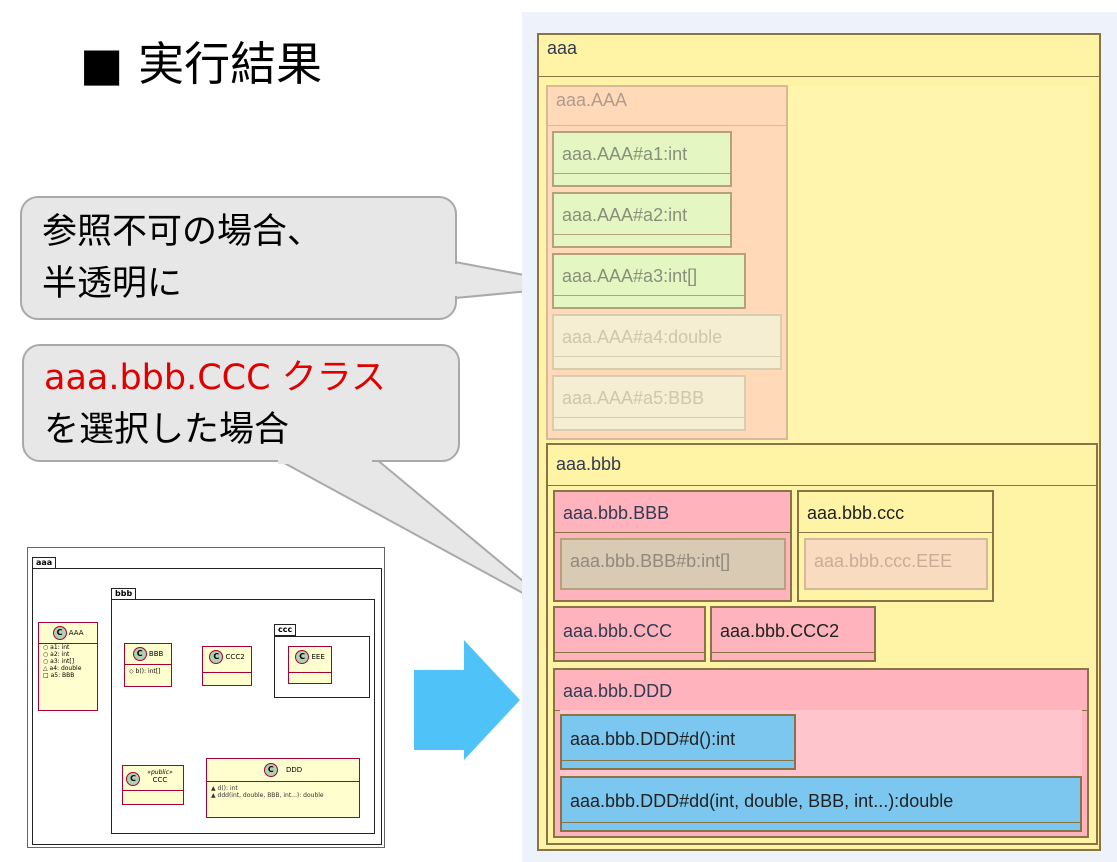  I want to click on box-label: aaa.bbb.DDD, so click(618, 691).